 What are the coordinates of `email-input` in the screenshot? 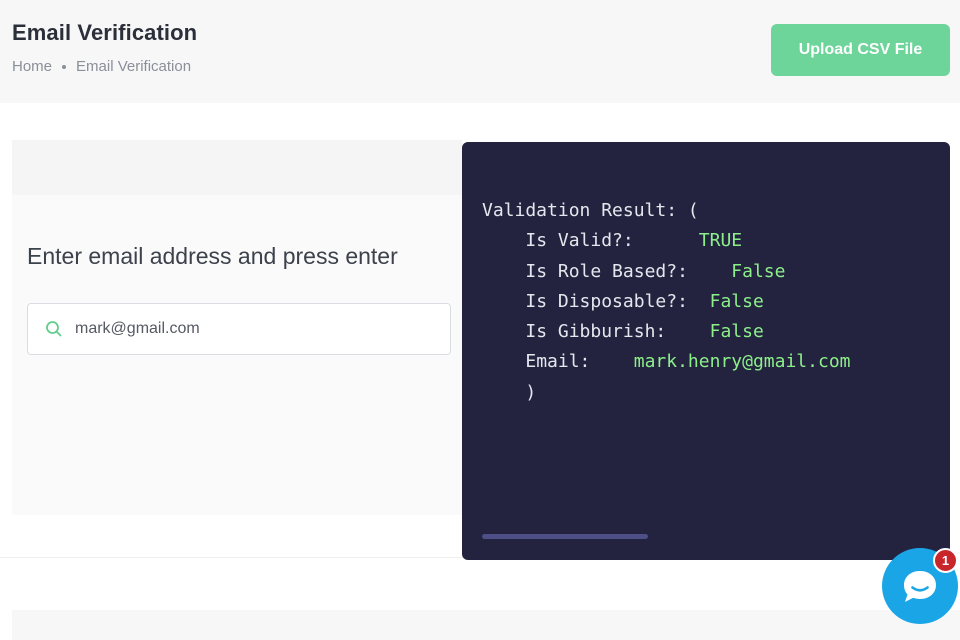 It's located at (245, 329).